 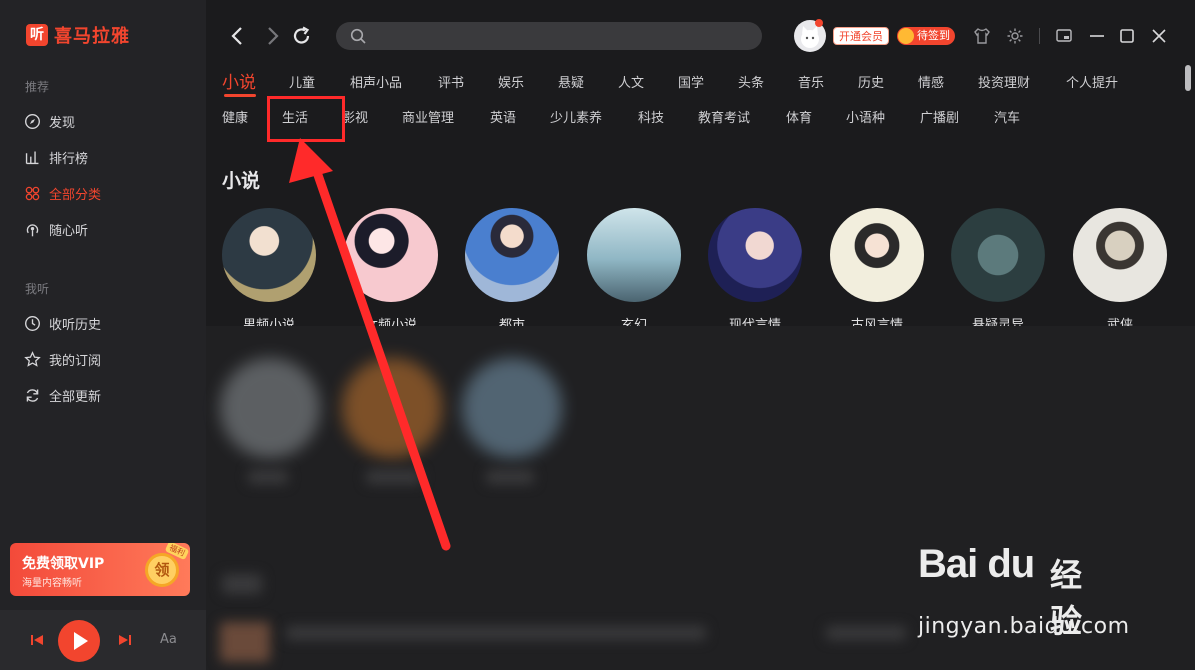 What do you see at coordinates (241, 181) in the screenshot?
I see `section-title: 小说` at bounding box center [241, 181].